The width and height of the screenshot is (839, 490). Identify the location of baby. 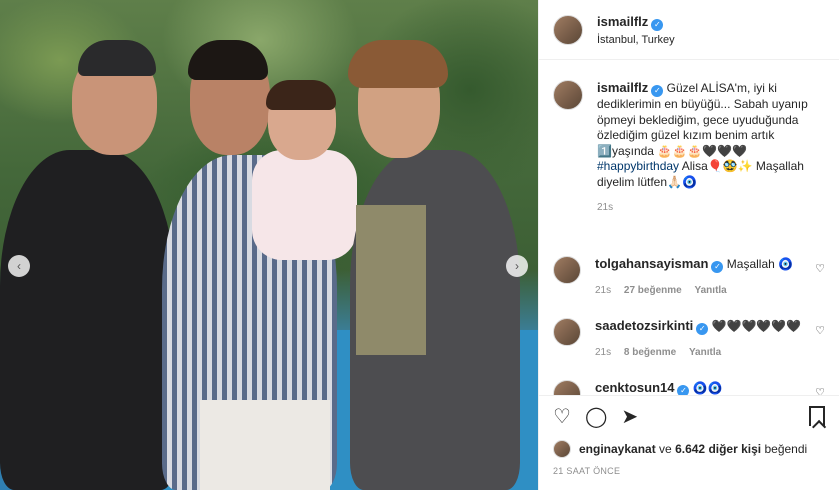
(304, 205).